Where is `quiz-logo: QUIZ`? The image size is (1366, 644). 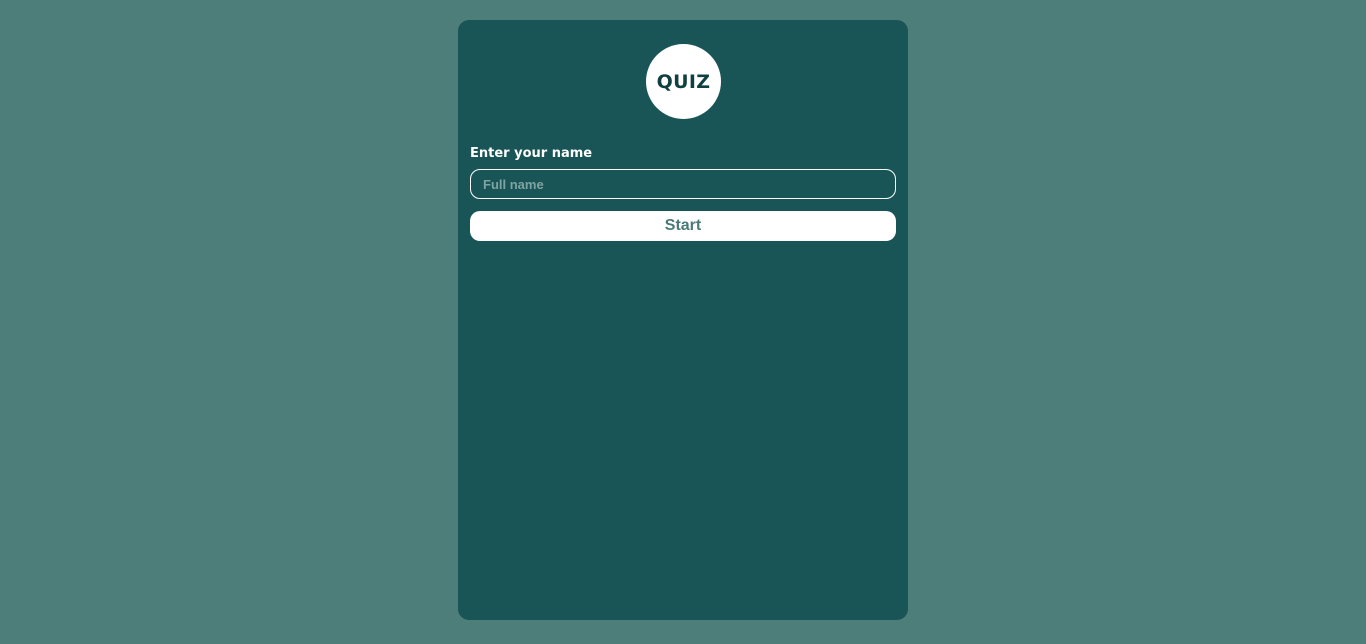 quiz-logo: QUIZ is located at coordinates (683, 81).